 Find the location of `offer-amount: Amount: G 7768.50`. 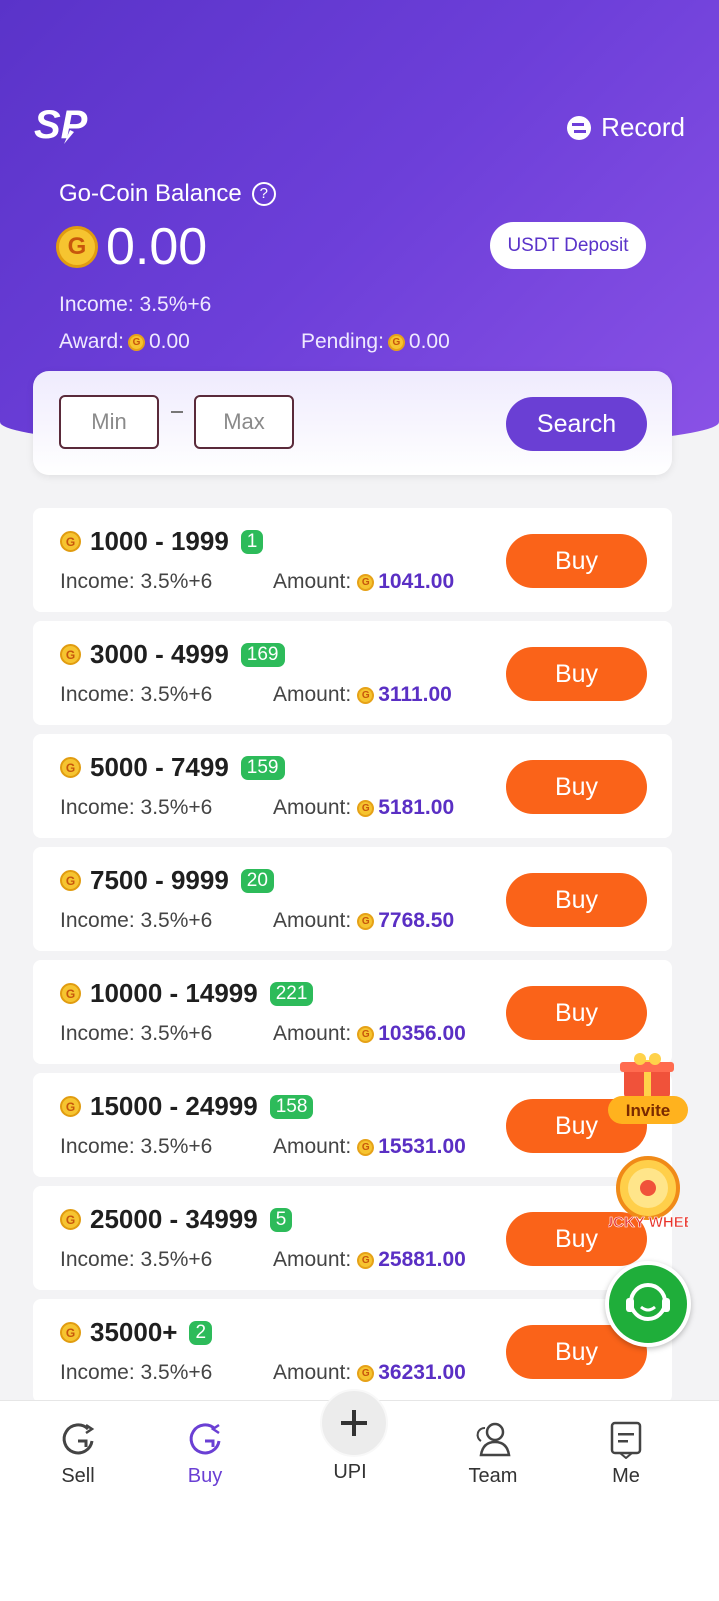

offer-amount: Amount: G 7768.50 is located at coordinates (363, 921).